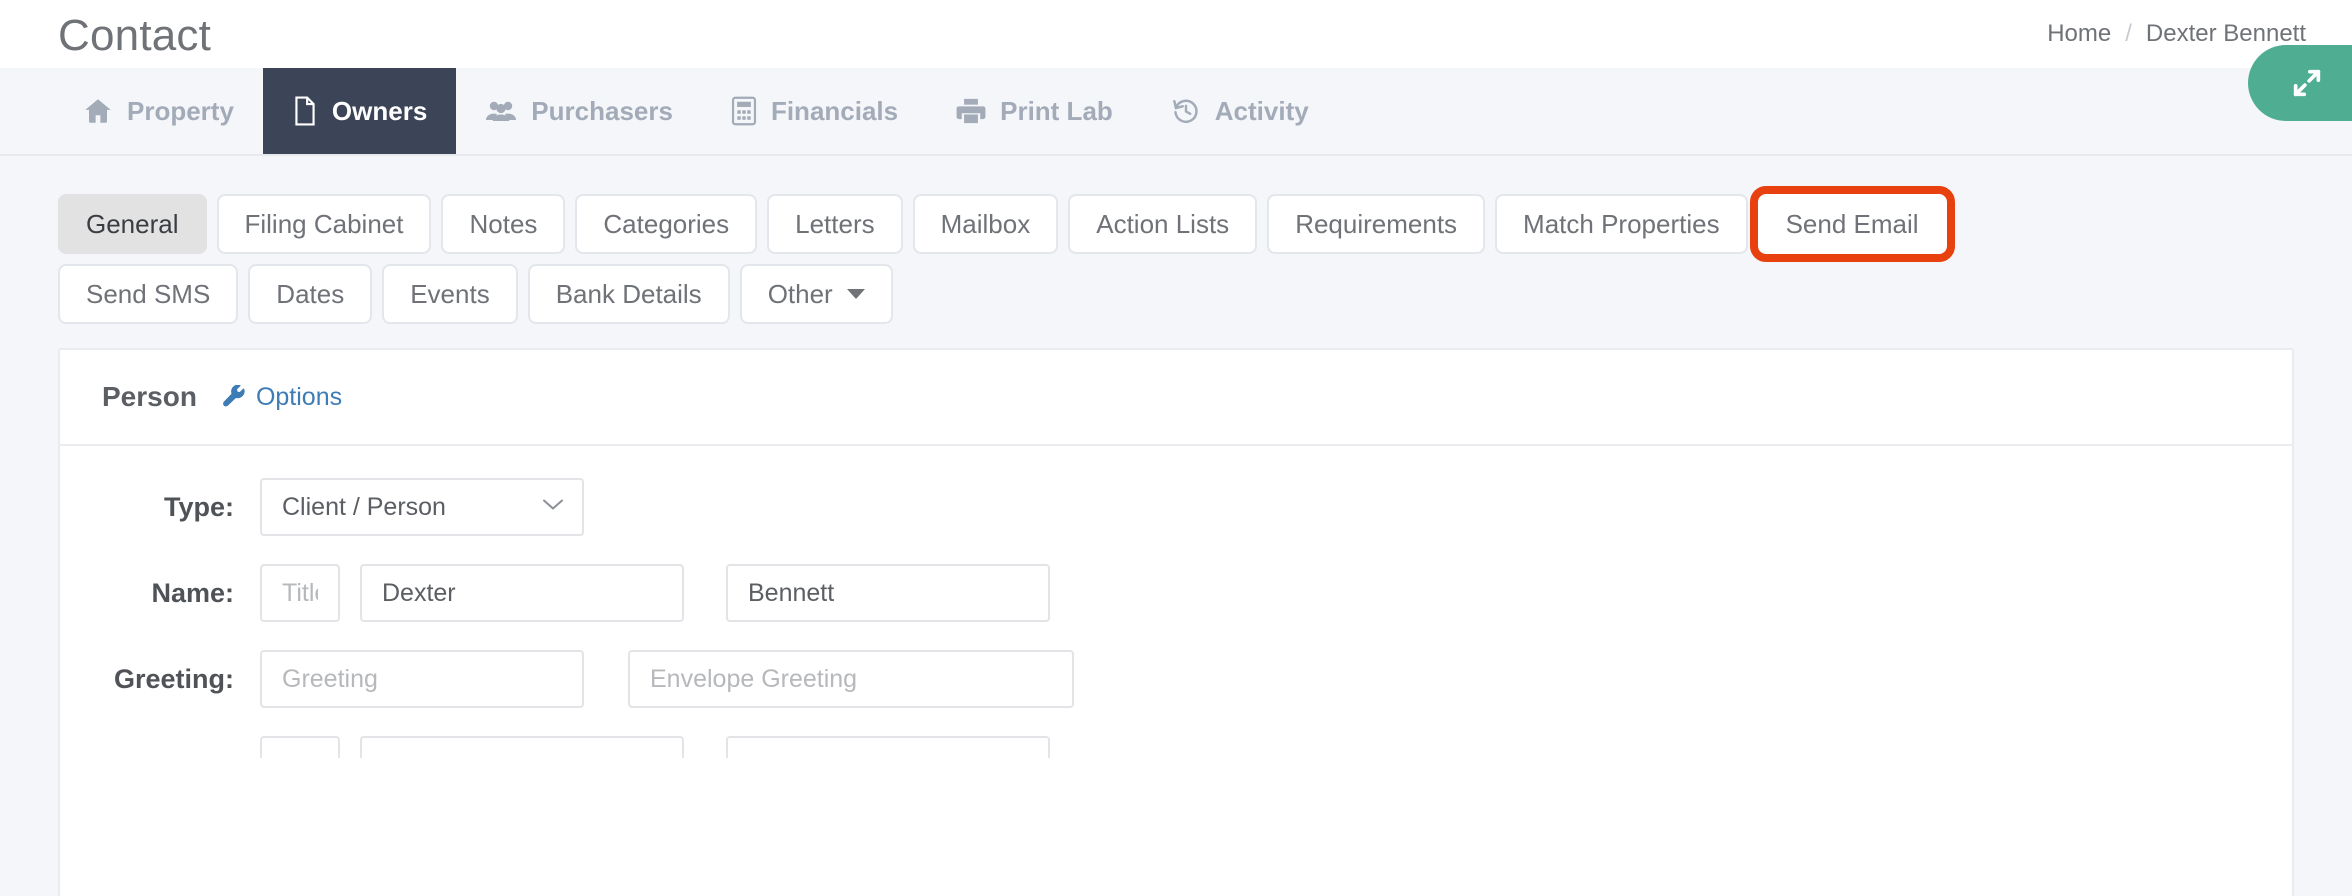 The width and height of the screenshot is (2352, 896). Describe the element at coordinates (310, 294) in the screenshot. I see `subtab-dates: Dates` at that location.